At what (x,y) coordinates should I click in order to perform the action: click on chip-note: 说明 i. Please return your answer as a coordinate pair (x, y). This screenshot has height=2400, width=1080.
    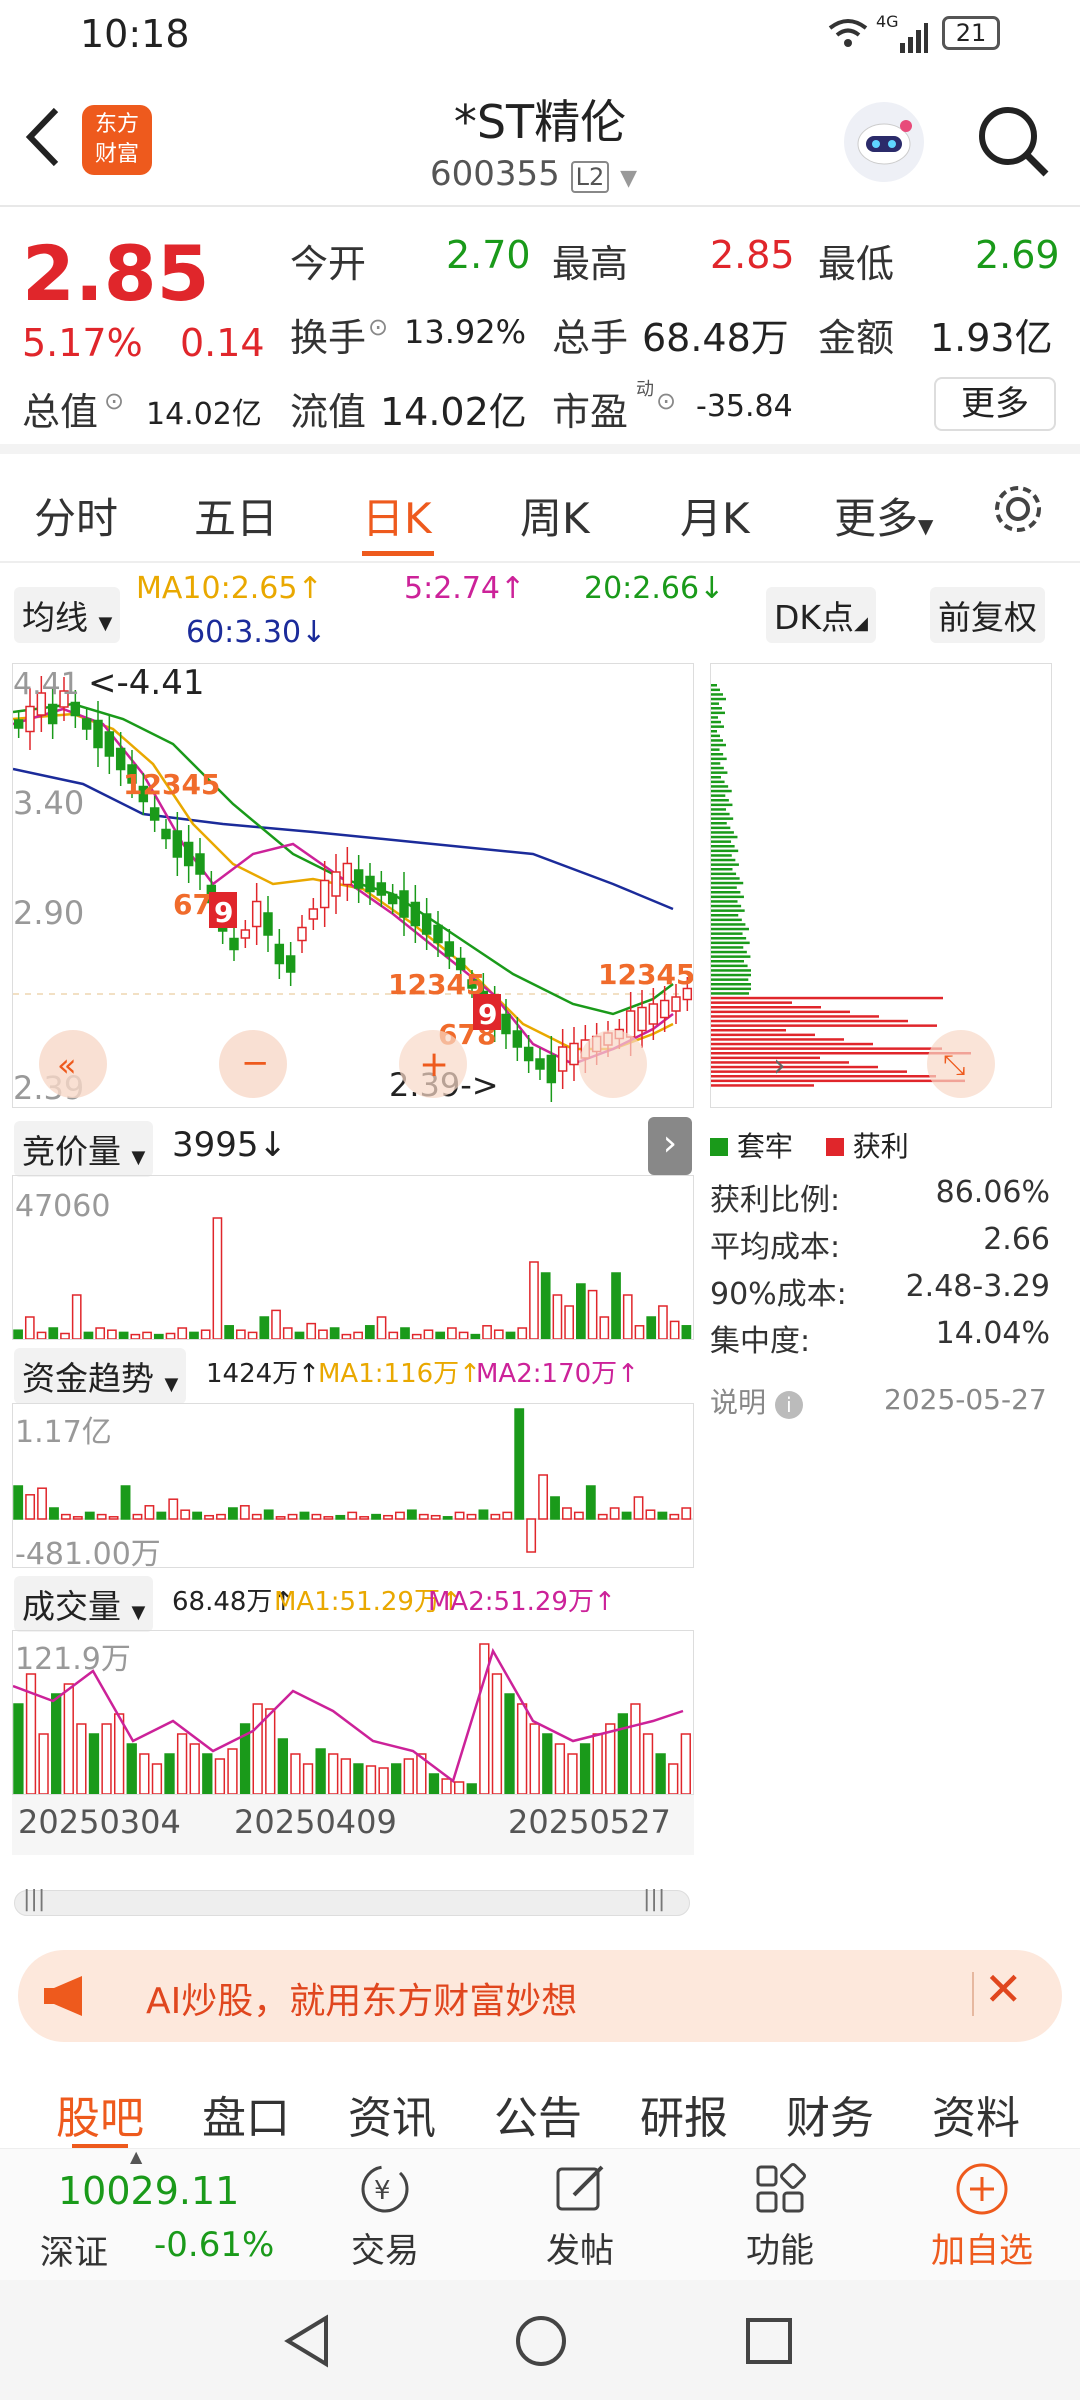
    Looking at the image, I should click on (756, 1401).